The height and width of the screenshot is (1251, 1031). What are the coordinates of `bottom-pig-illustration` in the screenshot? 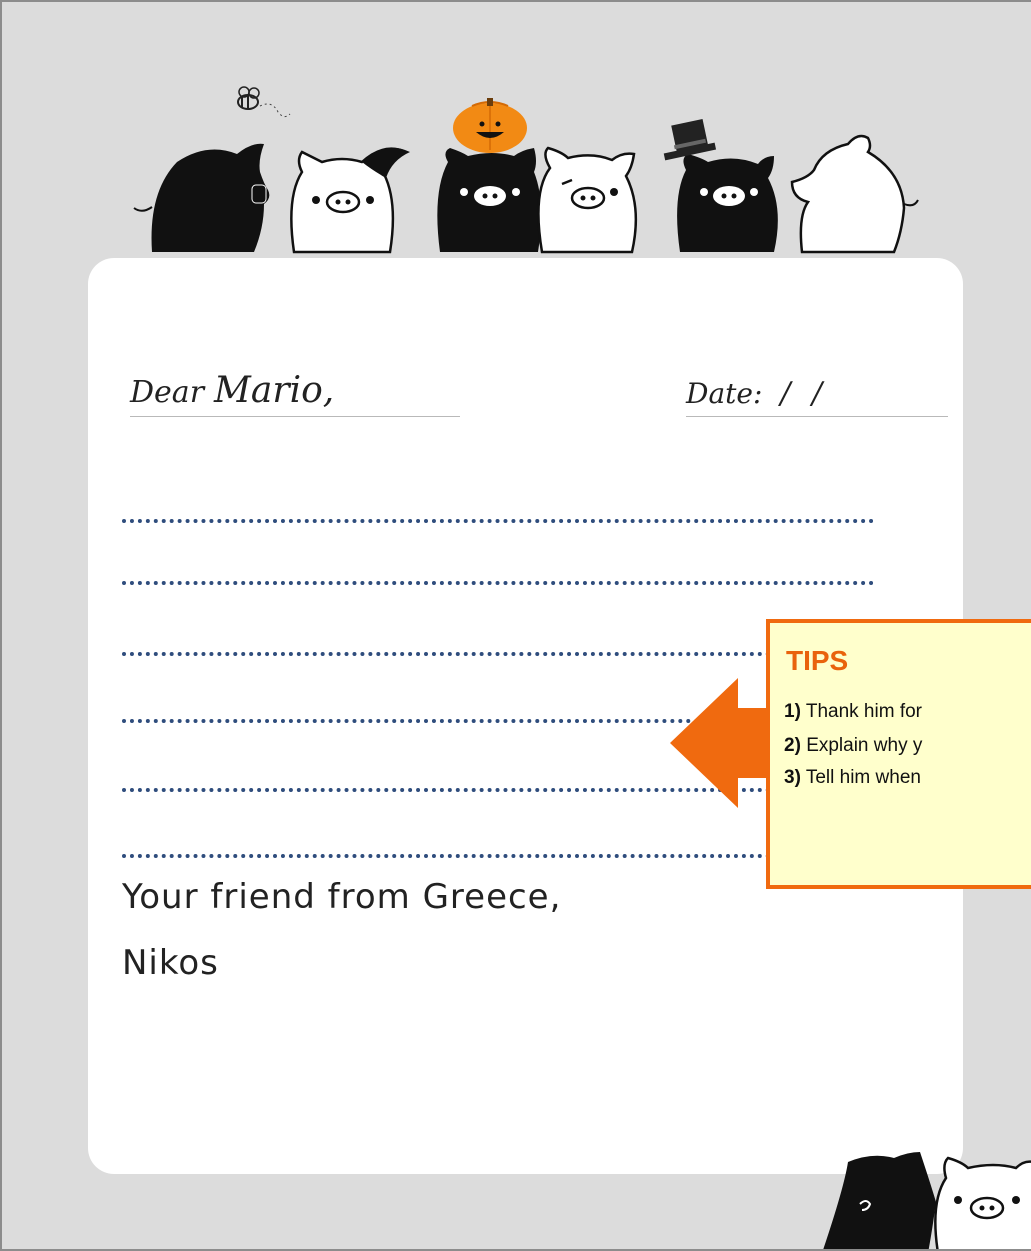 It's located at (927, 1200).